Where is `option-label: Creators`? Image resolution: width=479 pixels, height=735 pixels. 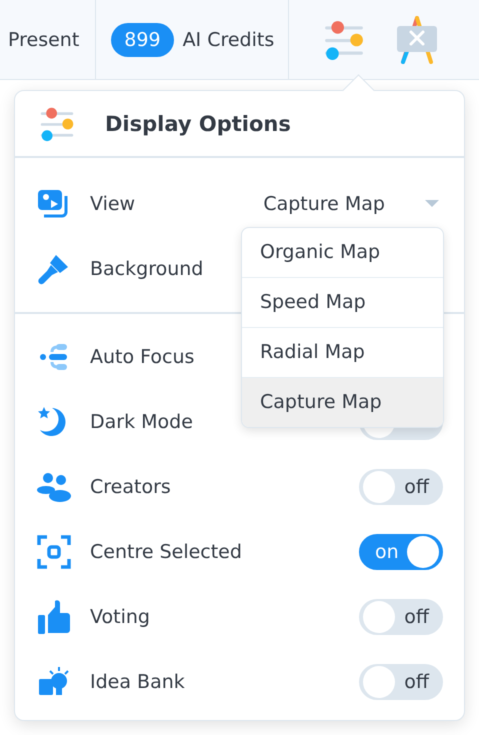 option-label: Creators is located at coordinates (130, 487).